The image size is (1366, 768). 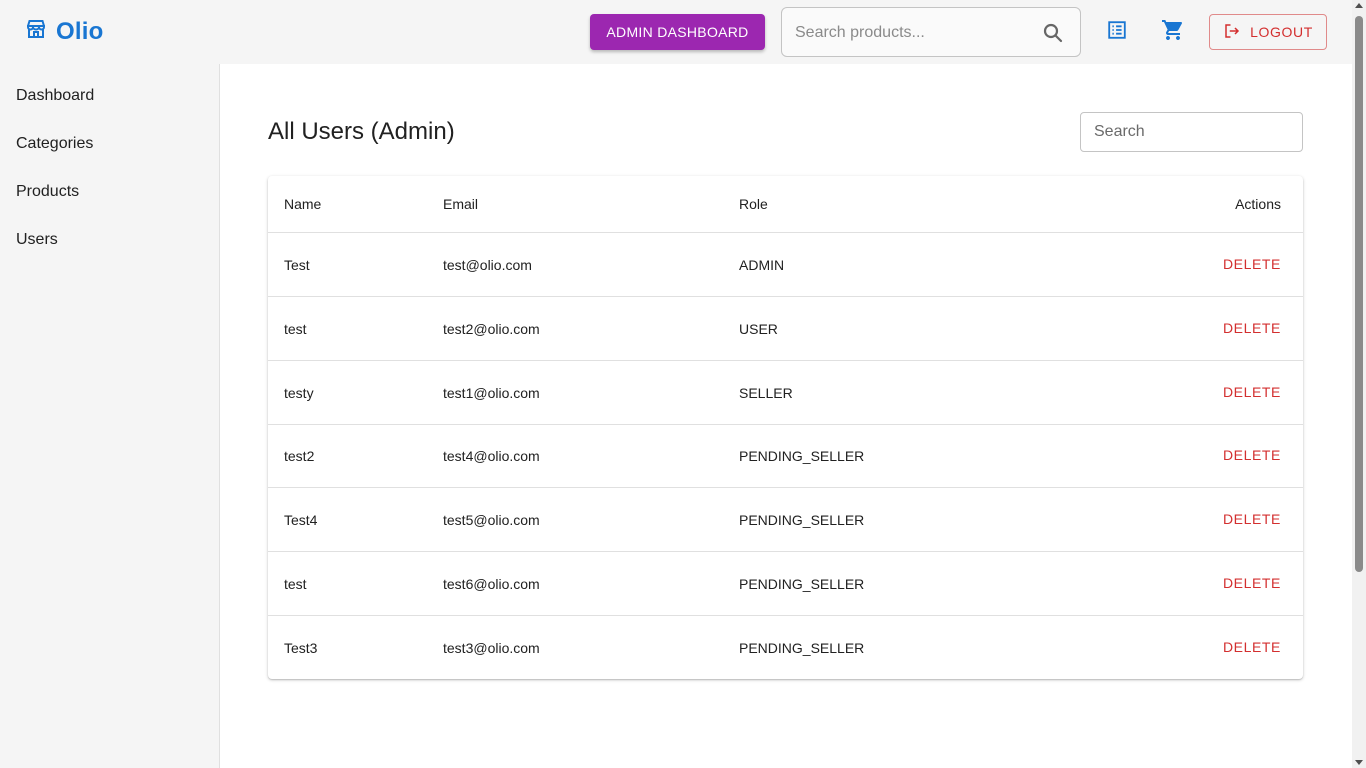 What do you see at coordinates (1281, 32) in the screenshot?
I see `logout-label: LOGOUT` at bounding box center [1281, 32].